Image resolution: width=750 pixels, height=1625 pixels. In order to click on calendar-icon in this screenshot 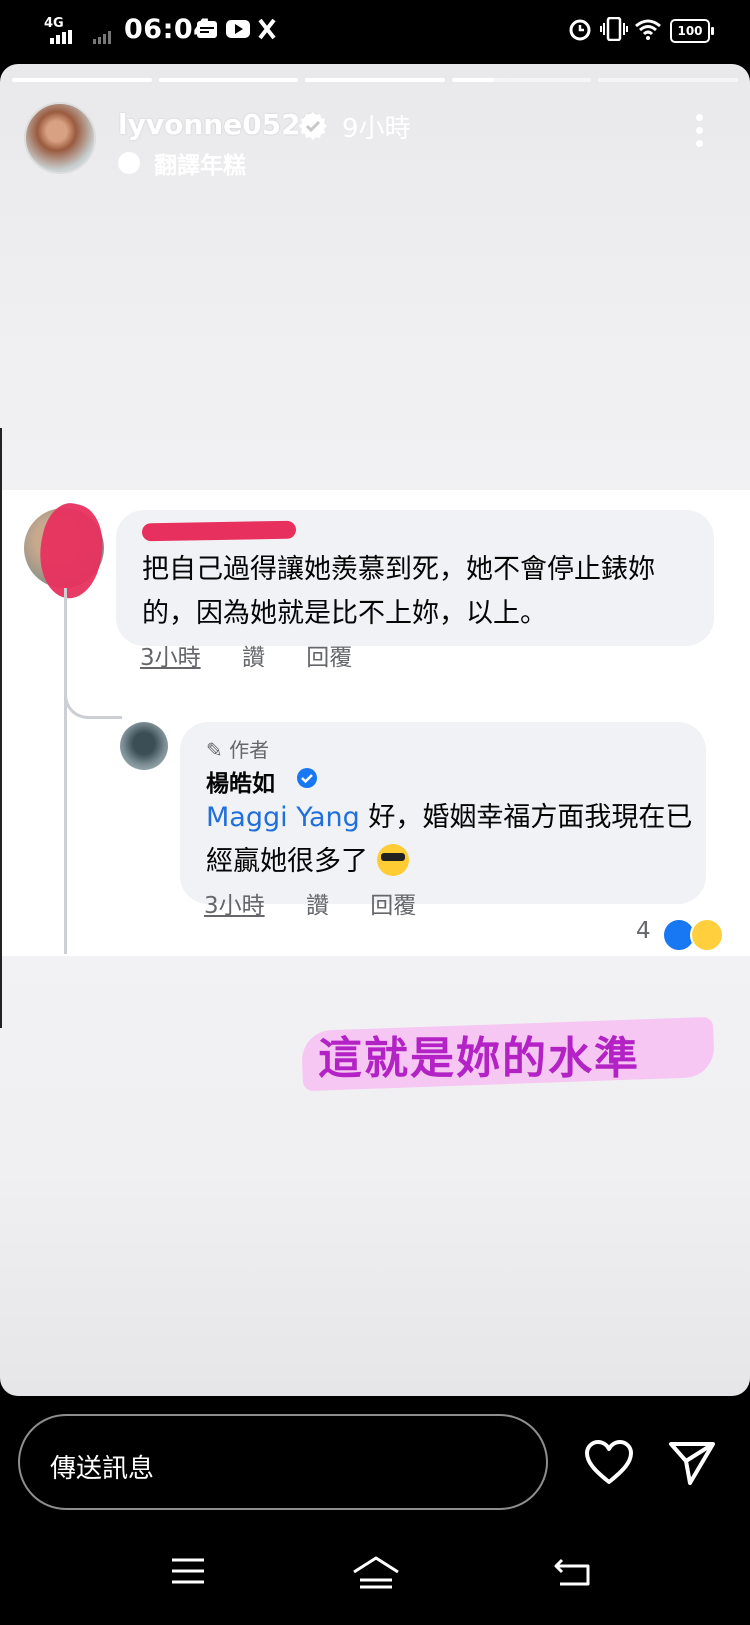, I will do `click(207, 29)`.